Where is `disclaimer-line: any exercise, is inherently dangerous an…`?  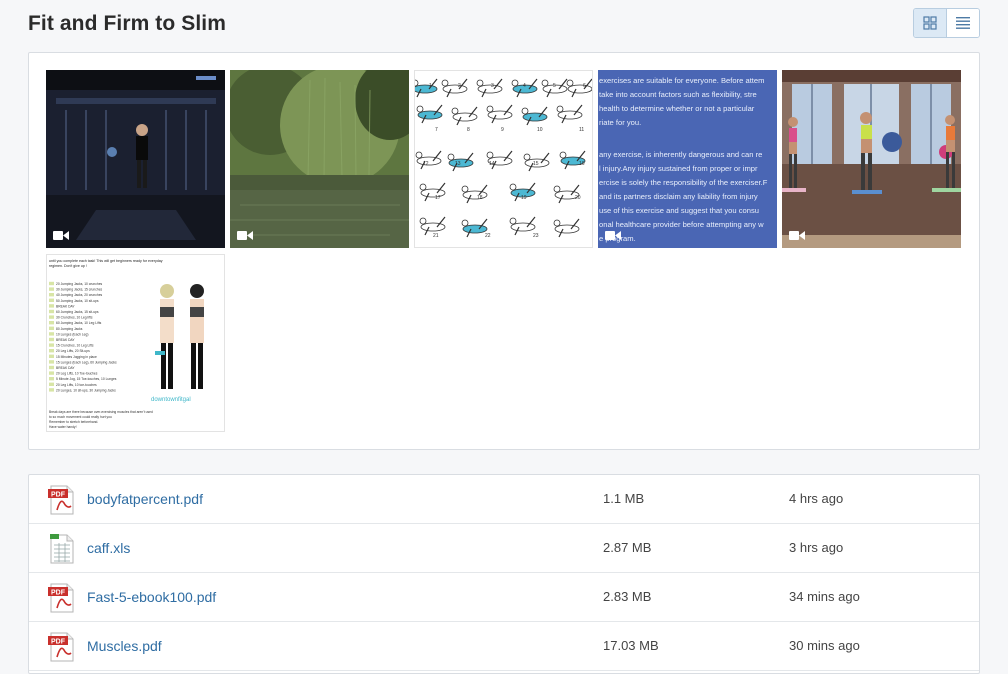 disclaimer-line: any exercise, is inherently dangerous an… is located at coordinates (680, 154).